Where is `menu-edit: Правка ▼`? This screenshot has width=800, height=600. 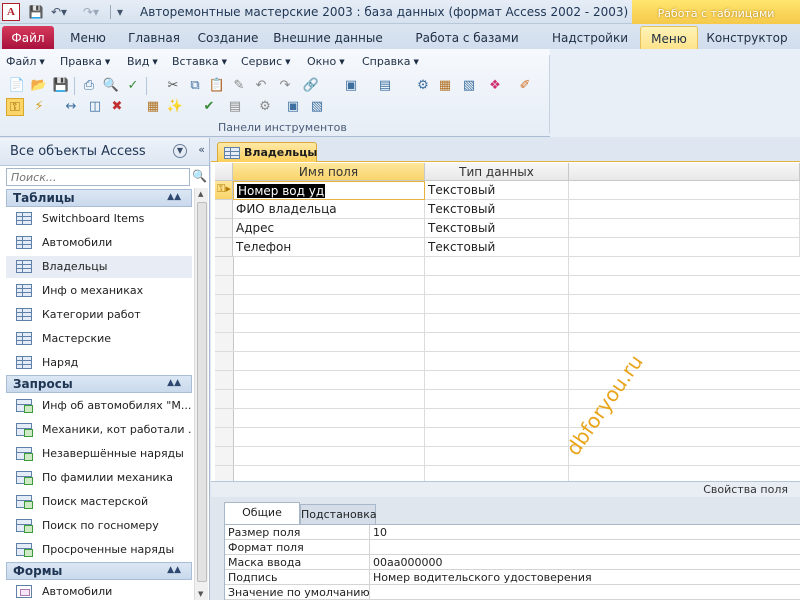
menu-edit: Правка ▼ is located at coordinates (85, 61).